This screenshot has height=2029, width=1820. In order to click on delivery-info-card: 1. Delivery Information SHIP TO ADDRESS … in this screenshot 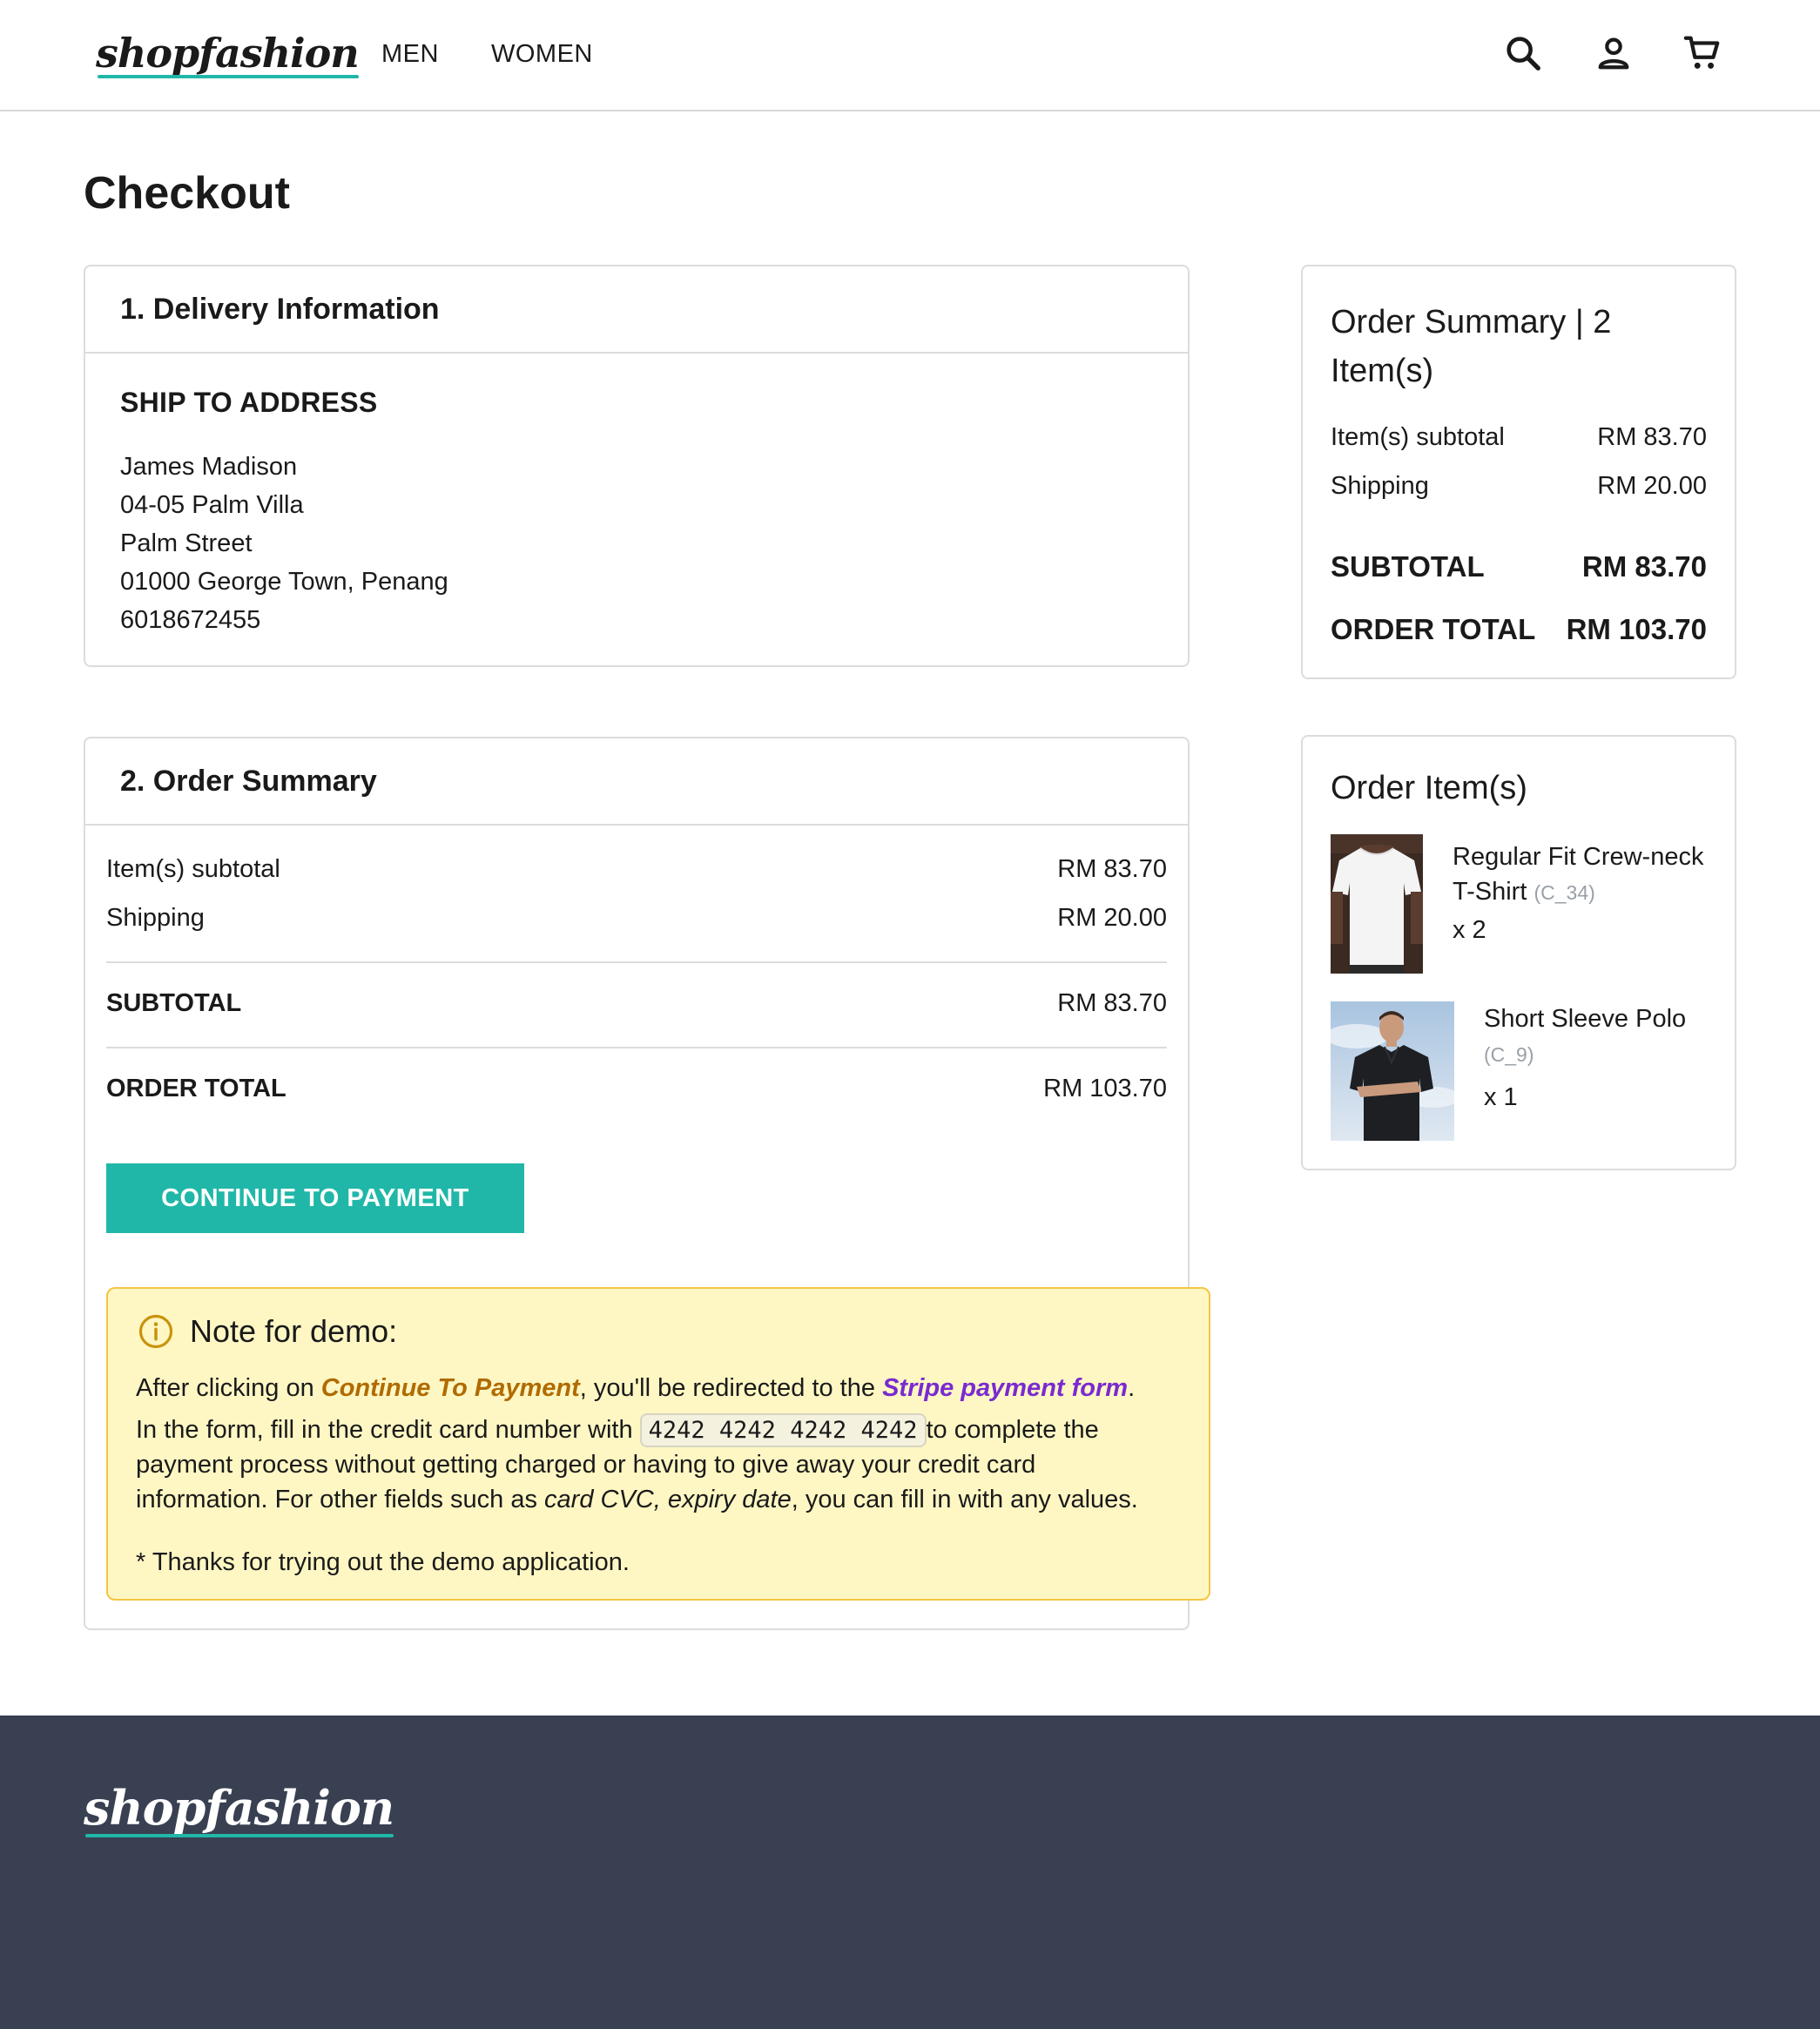, I will do `click(637, 466)`.